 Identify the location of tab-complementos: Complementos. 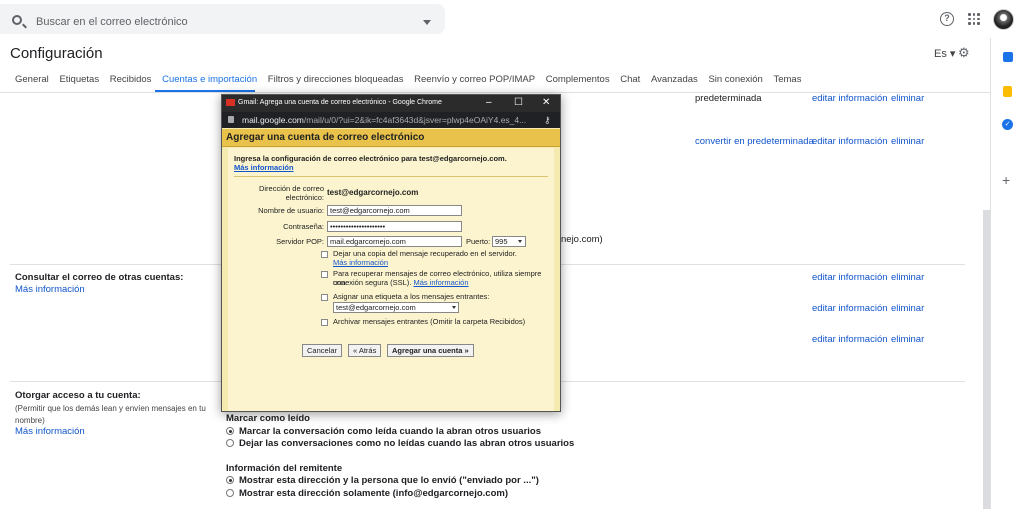
(578, 79).